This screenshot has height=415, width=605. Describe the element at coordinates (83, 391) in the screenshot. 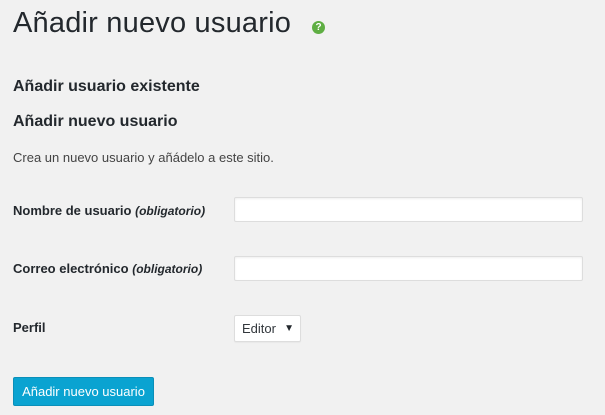

I see `add-new-user-button: Añadir nuevo usuario` at that location.